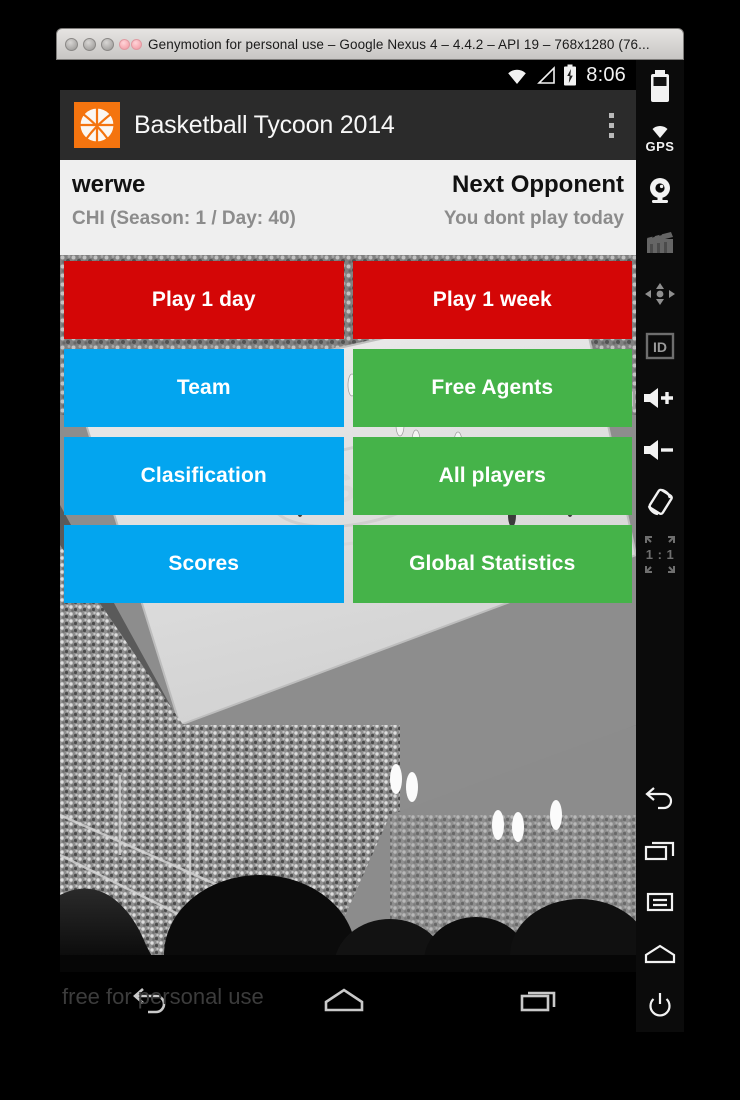 This screenshot has width=740, height=1100. I want to click on menu-button-free-agents: Free Agents, so click(492, 388).